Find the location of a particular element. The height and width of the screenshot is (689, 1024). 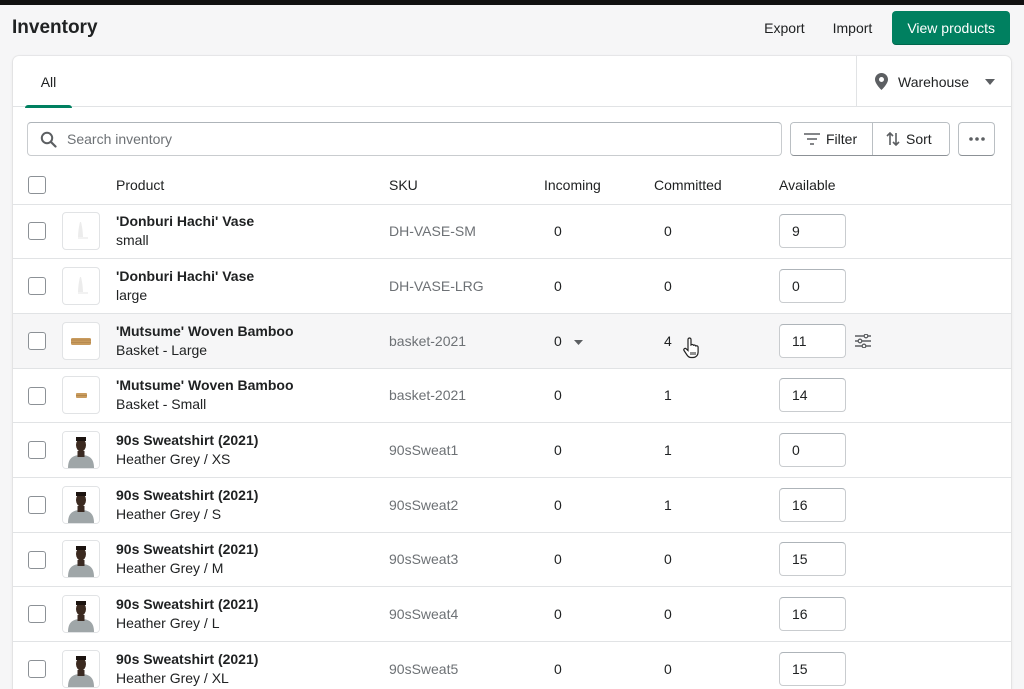

view-products-button: View products is located at coordinates (951, 28).